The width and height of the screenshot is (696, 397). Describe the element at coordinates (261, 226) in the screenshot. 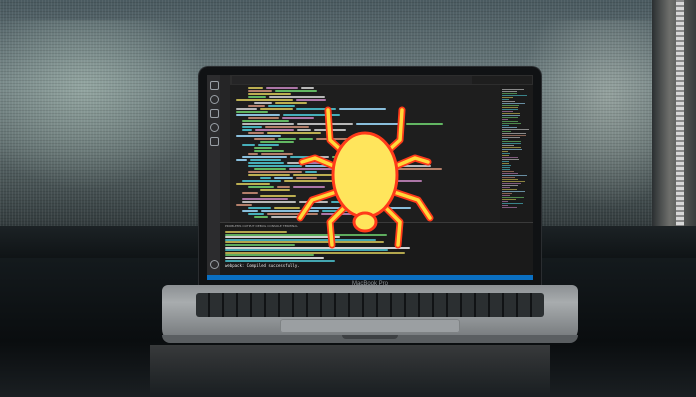

I see `panel-tabs: PROBLEMS OUTPUT DEBUG CONSOLE TERMINAL` at that location.